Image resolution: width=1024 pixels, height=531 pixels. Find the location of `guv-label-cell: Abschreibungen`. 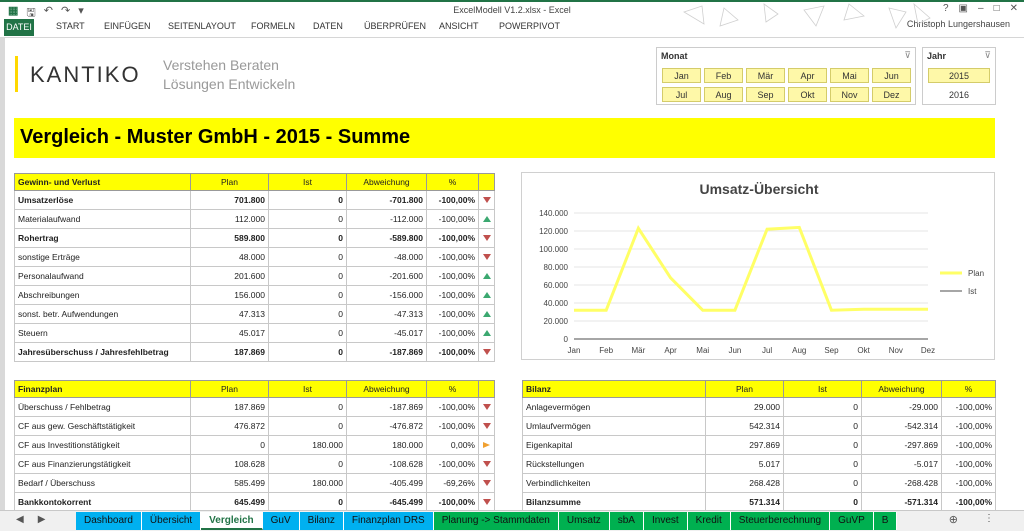

guv-label-cell: Abschreibungen is located at coordinates (102, 295).